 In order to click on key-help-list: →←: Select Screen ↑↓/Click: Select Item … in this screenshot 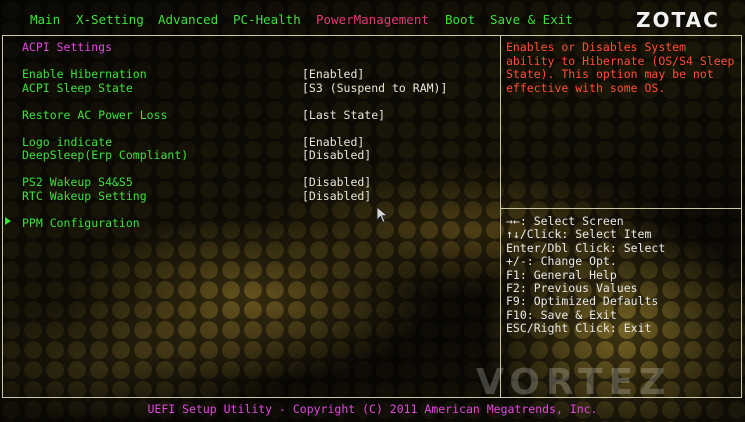, I will do `click(586, 275)`.